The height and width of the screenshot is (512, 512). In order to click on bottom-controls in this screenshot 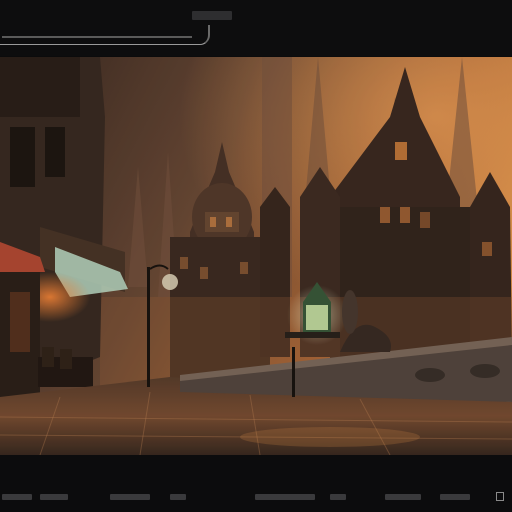, I will do `click(256, 498)`.